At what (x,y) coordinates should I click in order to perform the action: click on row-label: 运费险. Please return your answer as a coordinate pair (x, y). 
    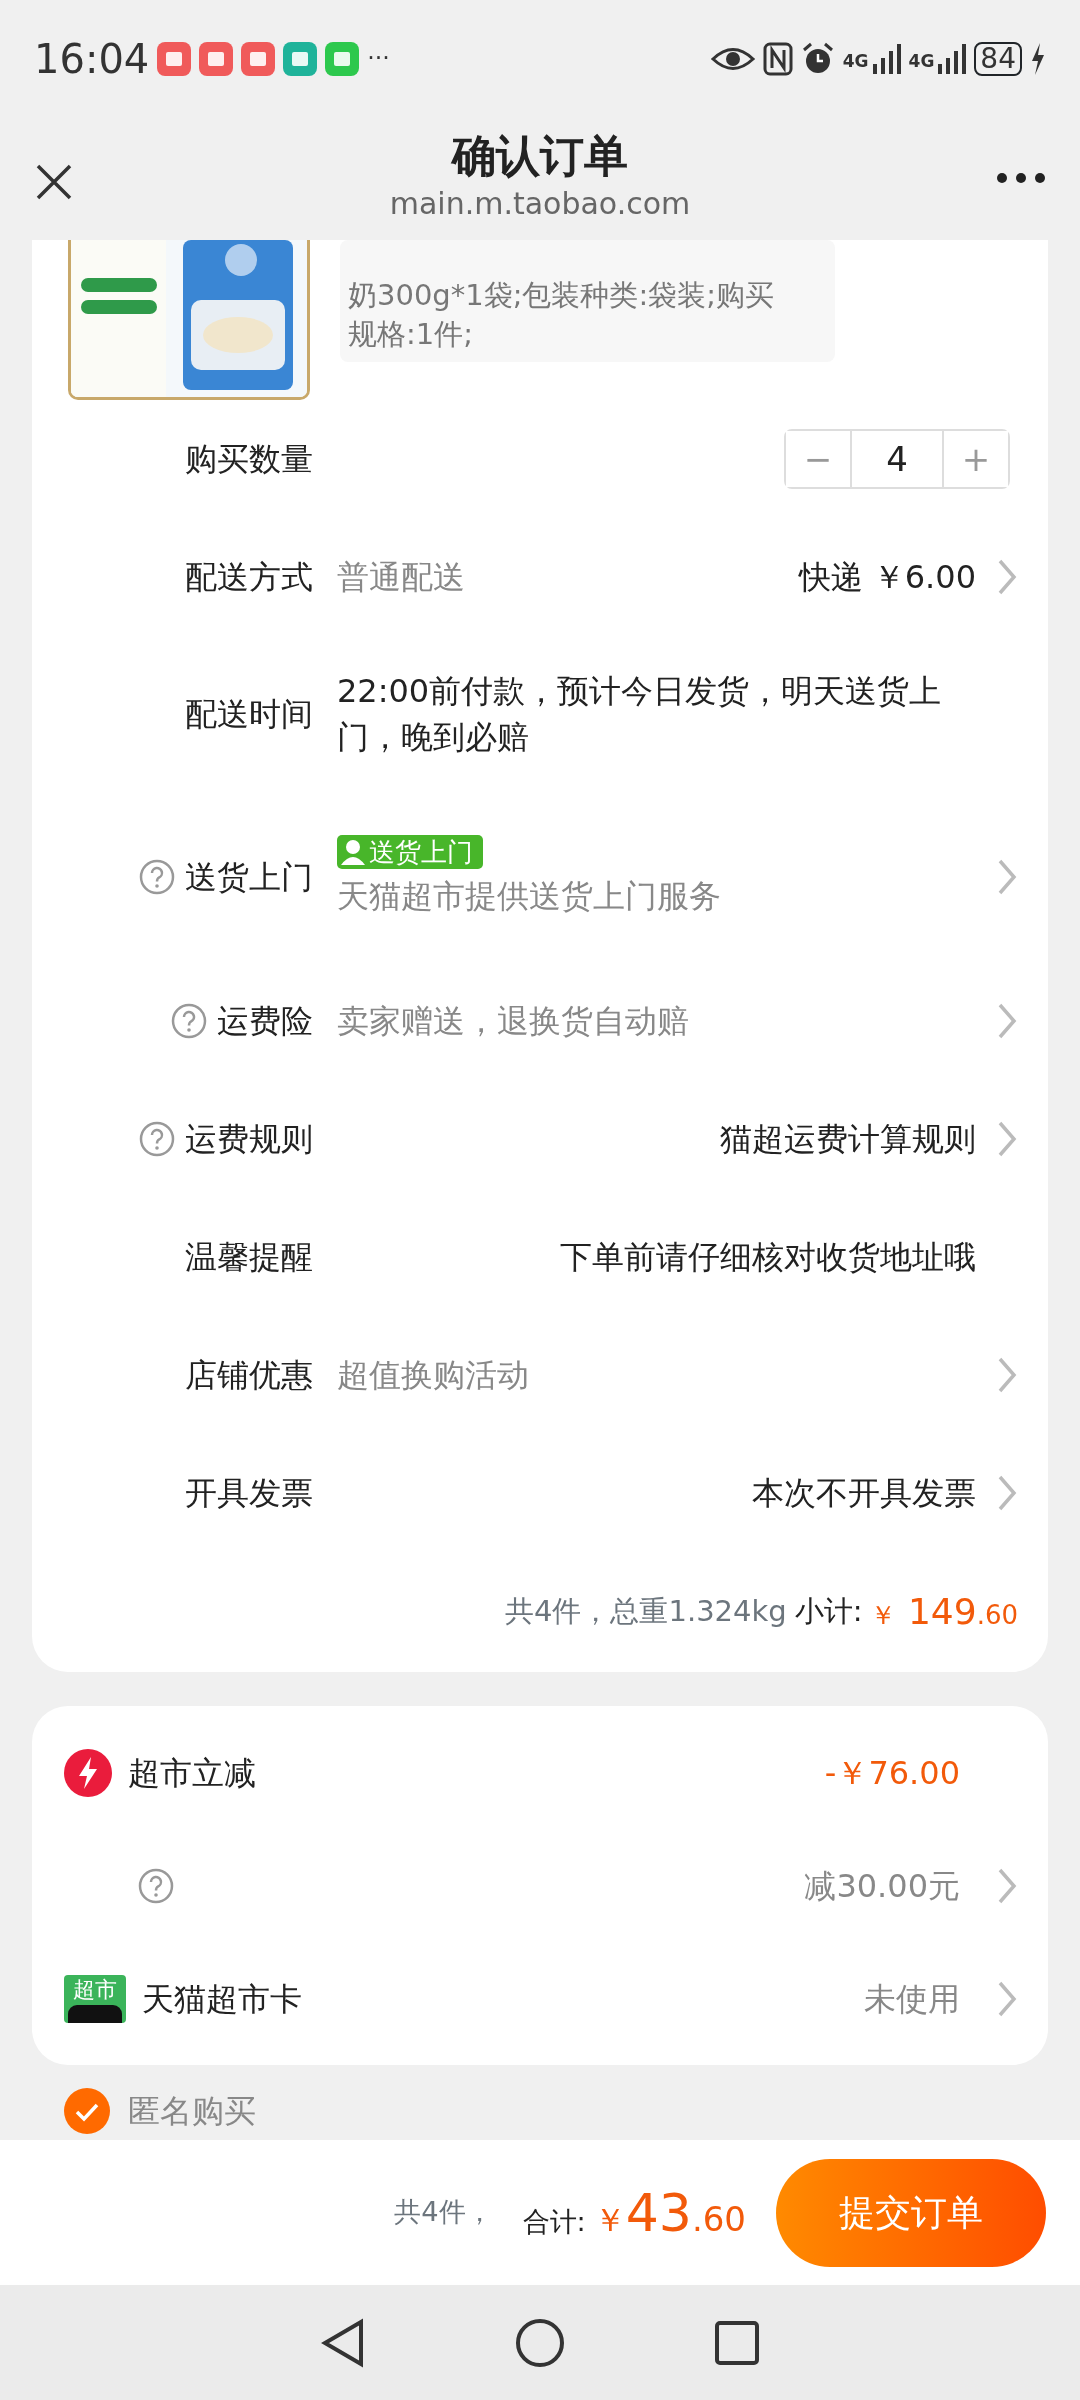
    Looking at the image, I should click on (265, 1021).